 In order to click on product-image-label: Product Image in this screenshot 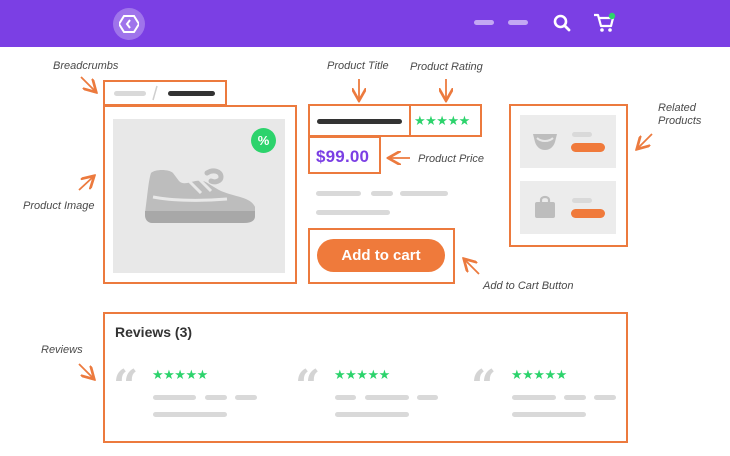, I will do `click(59, 206)`.